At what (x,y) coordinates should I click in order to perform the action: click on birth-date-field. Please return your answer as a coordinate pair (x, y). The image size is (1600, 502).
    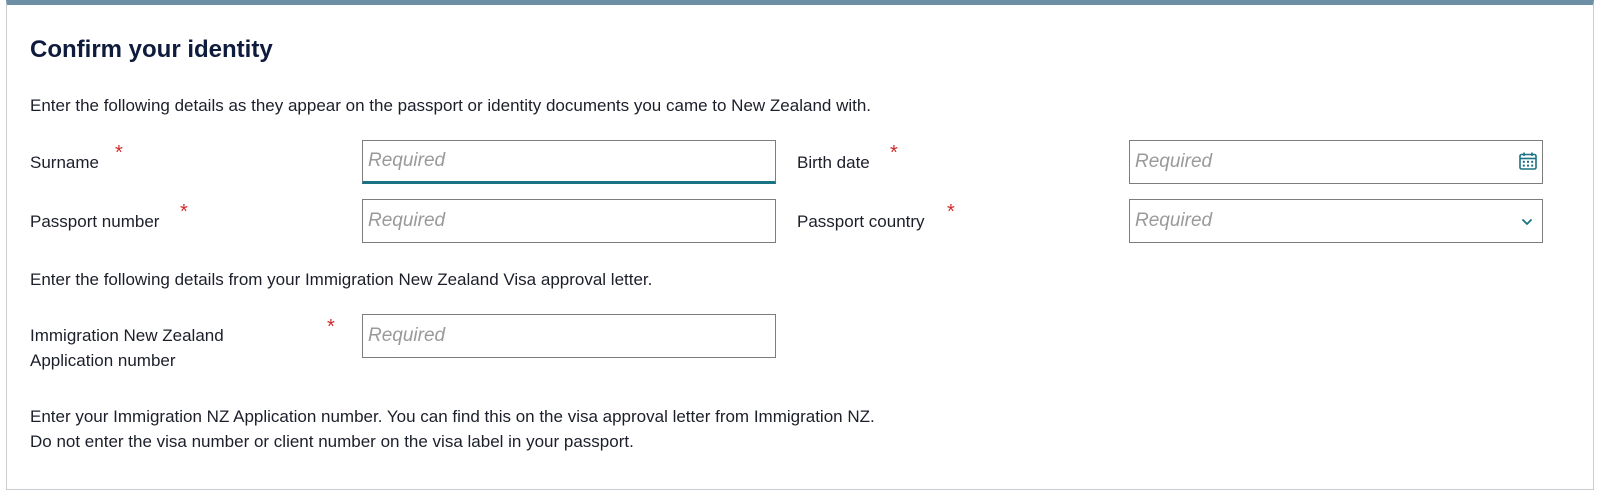
    Looking at the image, I should click on (1336, 162).